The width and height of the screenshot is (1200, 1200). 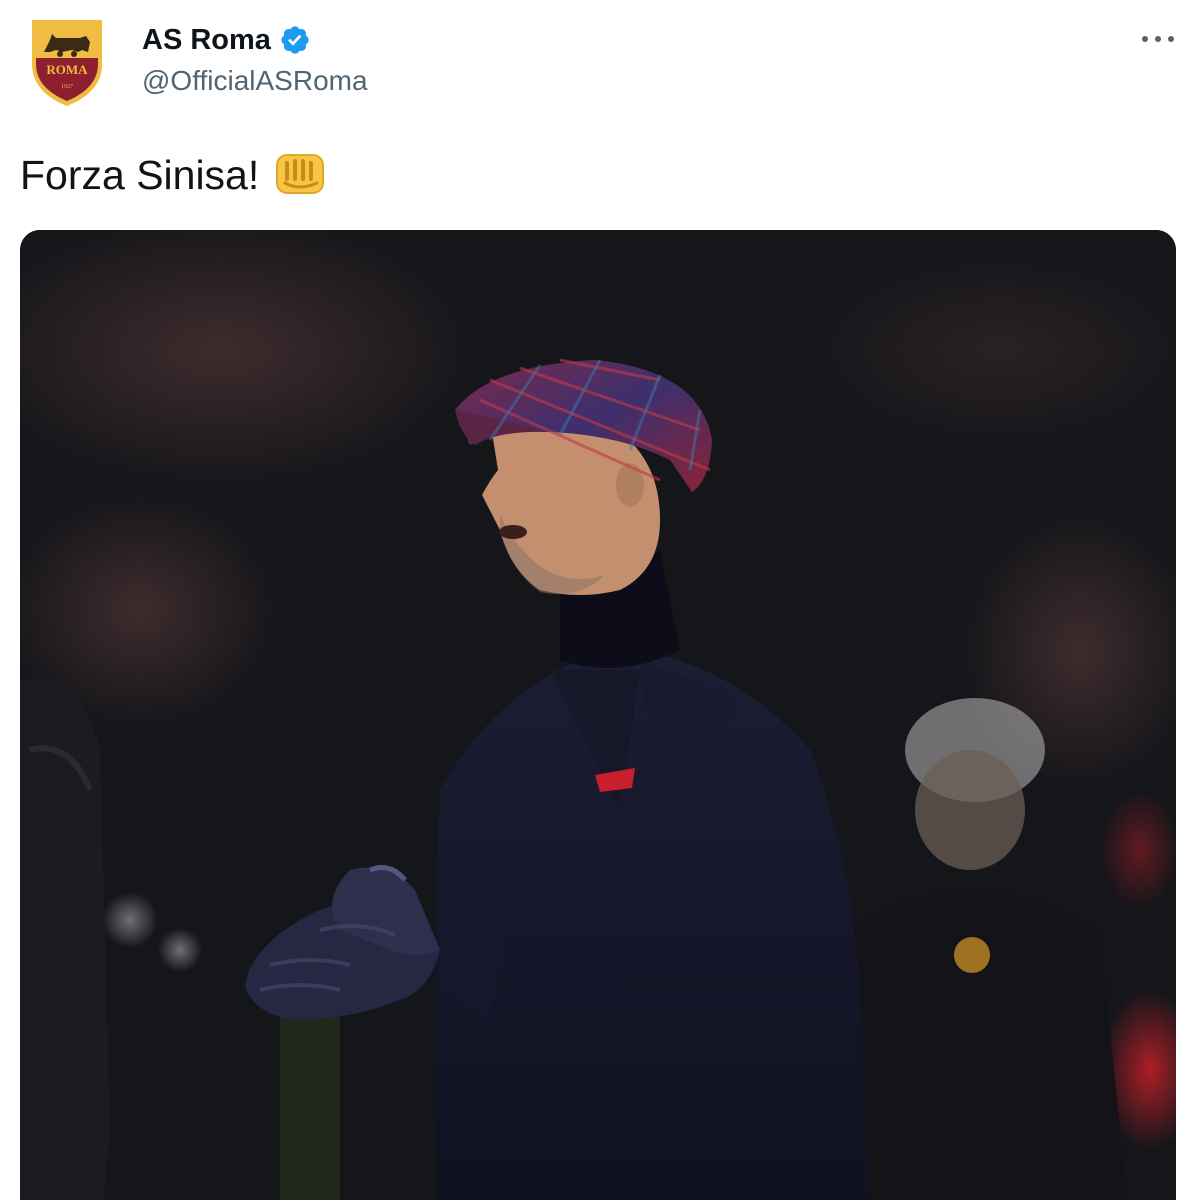 I want to click on tweet-text-row: Forza Sinisa!, so click(x=173, y=175).